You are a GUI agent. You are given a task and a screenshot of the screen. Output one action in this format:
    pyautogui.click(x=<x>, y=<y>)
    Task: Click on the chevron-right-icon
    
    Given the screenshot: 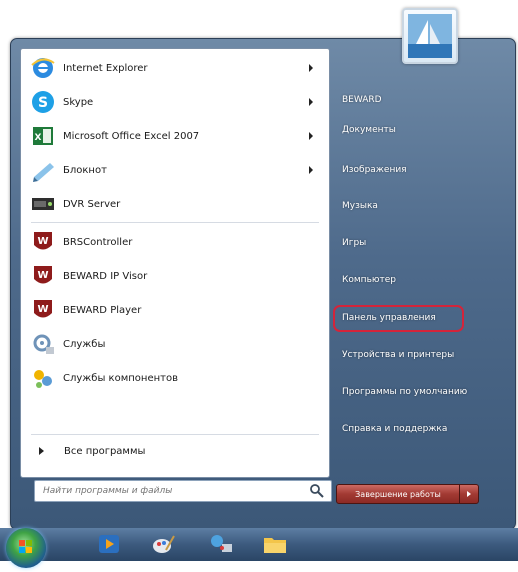 What is the action you would take?
    pyautogui.click(x=469, y=494)
    